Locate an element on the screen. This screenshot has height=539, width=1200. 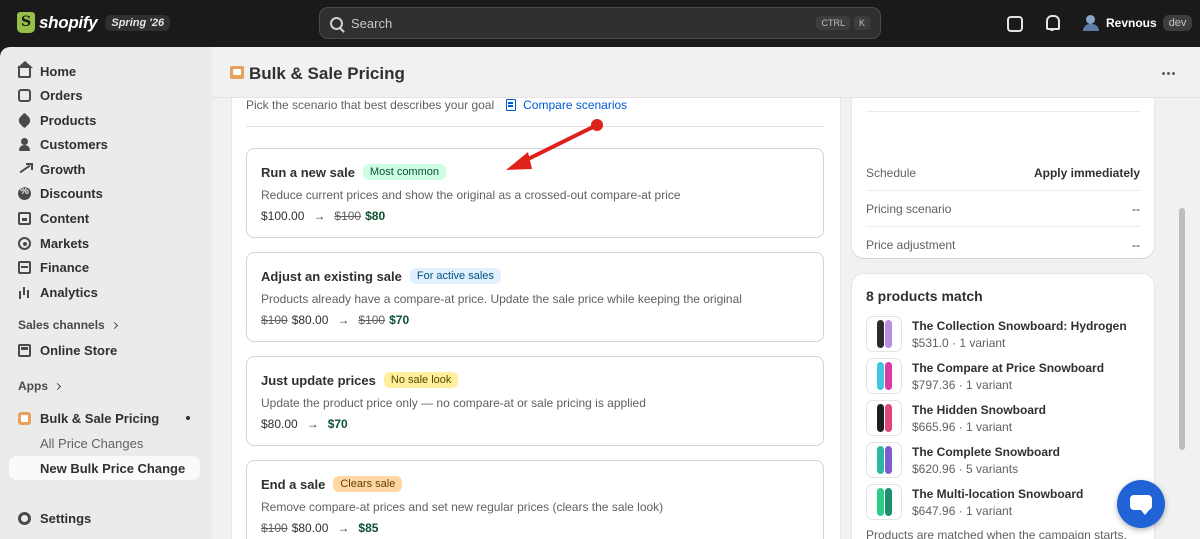
sidebar-item-settings: Settings is located at coordinates (104, 518).